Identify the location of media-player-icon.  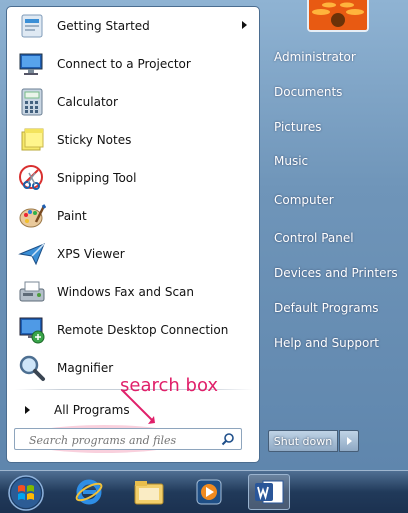
(209, 492).